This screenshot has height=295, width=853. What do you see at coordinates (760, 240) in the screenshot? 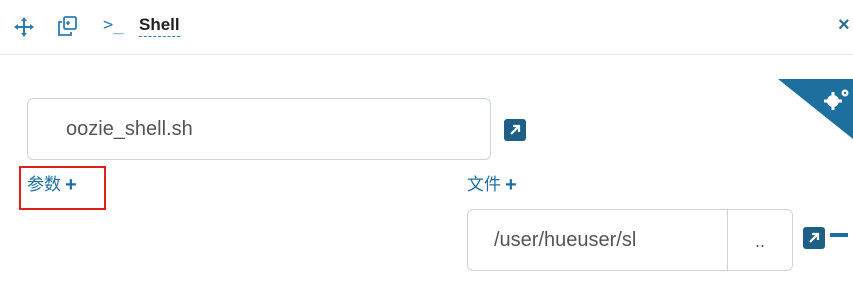
I see `browse-button: ..` at bounding box center [760, 240].